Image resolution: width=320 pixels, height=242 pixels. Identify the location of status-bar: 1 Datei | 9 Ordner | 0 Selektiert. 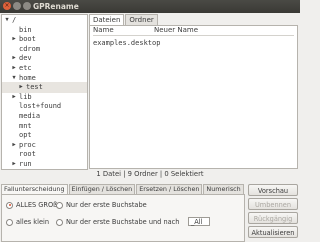
(150, 174).